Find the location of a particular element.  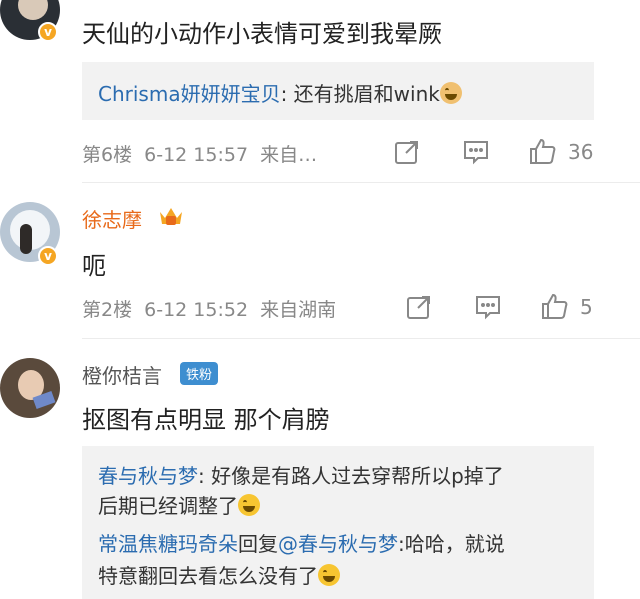

comment-text: 抠图有点明显 那个肩膀 is located at coordinates (206, 420).